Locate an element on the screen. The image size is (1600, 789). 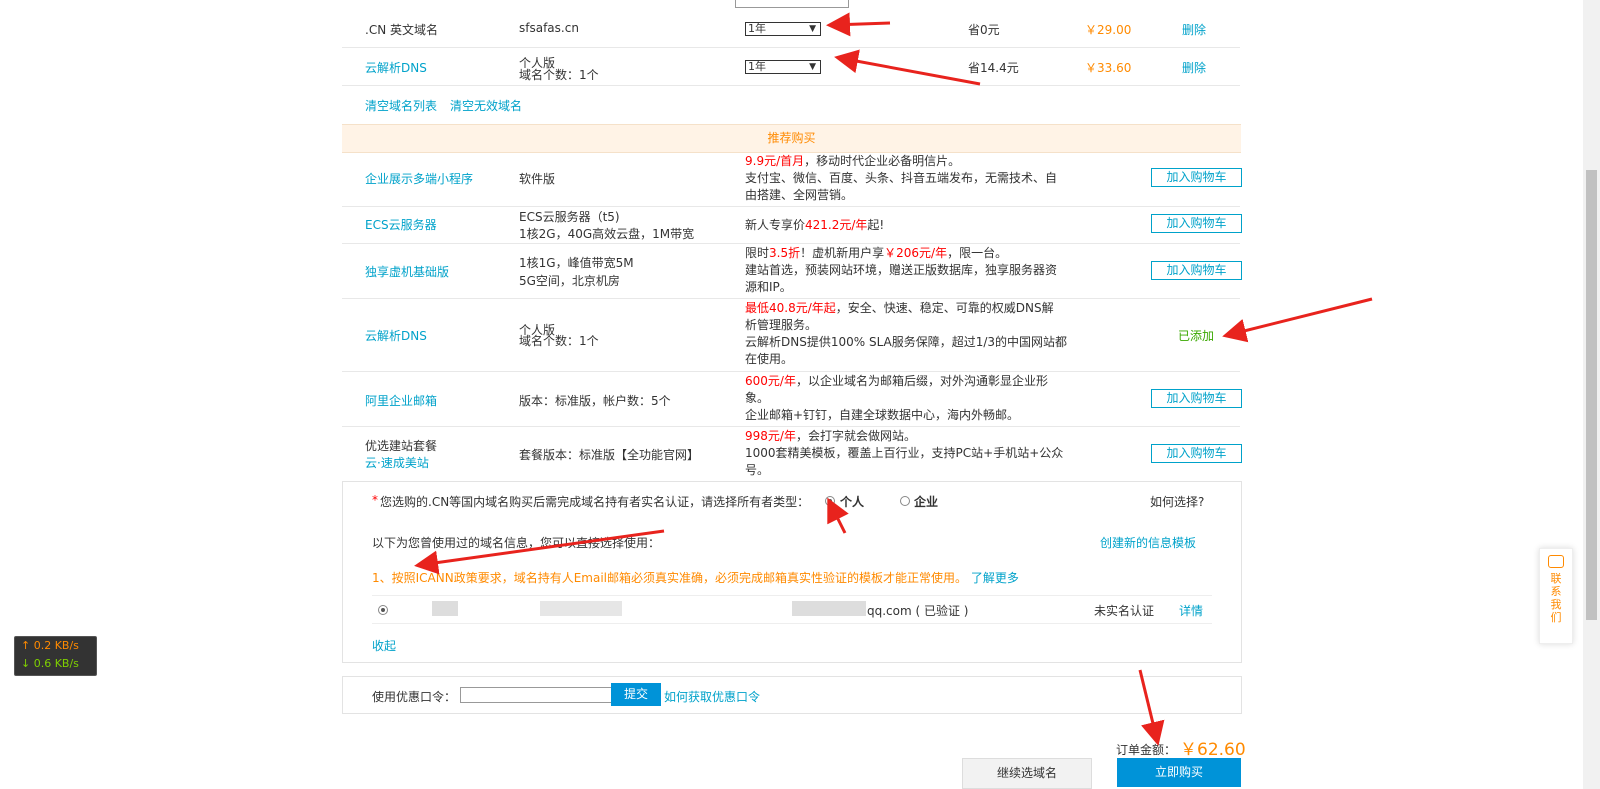
partial-select-top is located at coordinates (792, 4).